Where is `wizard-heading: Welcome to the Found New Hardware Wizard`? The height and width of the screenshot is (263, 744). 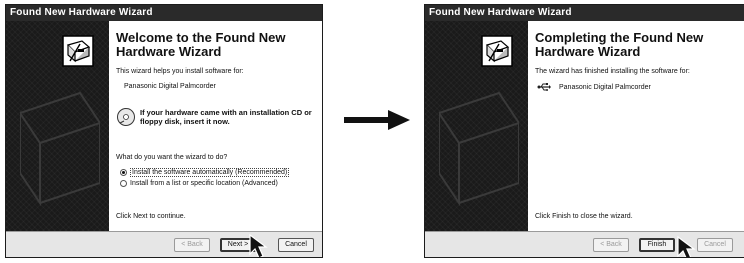 wizard-heading: Welcome to the Found New Hardware Wizard is located at coordinates (201, 44).